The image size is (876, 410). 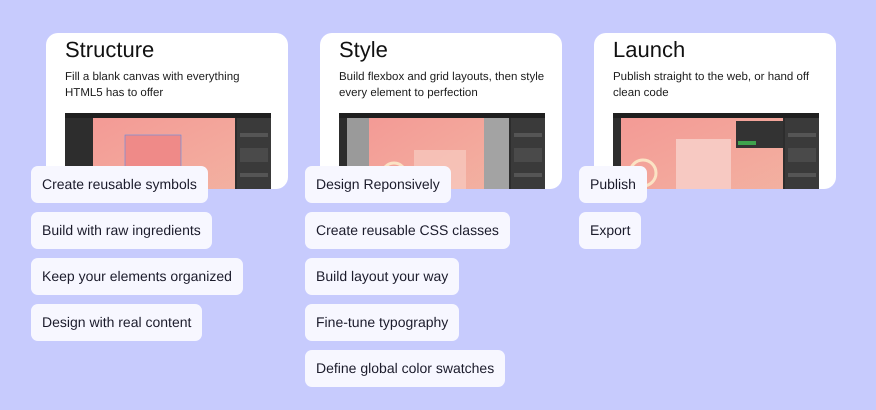 What do you see at coordinates (382, 276) in the screenshot?
I see `feature-pill: Build layout your way` at bounding box center [382, 276].